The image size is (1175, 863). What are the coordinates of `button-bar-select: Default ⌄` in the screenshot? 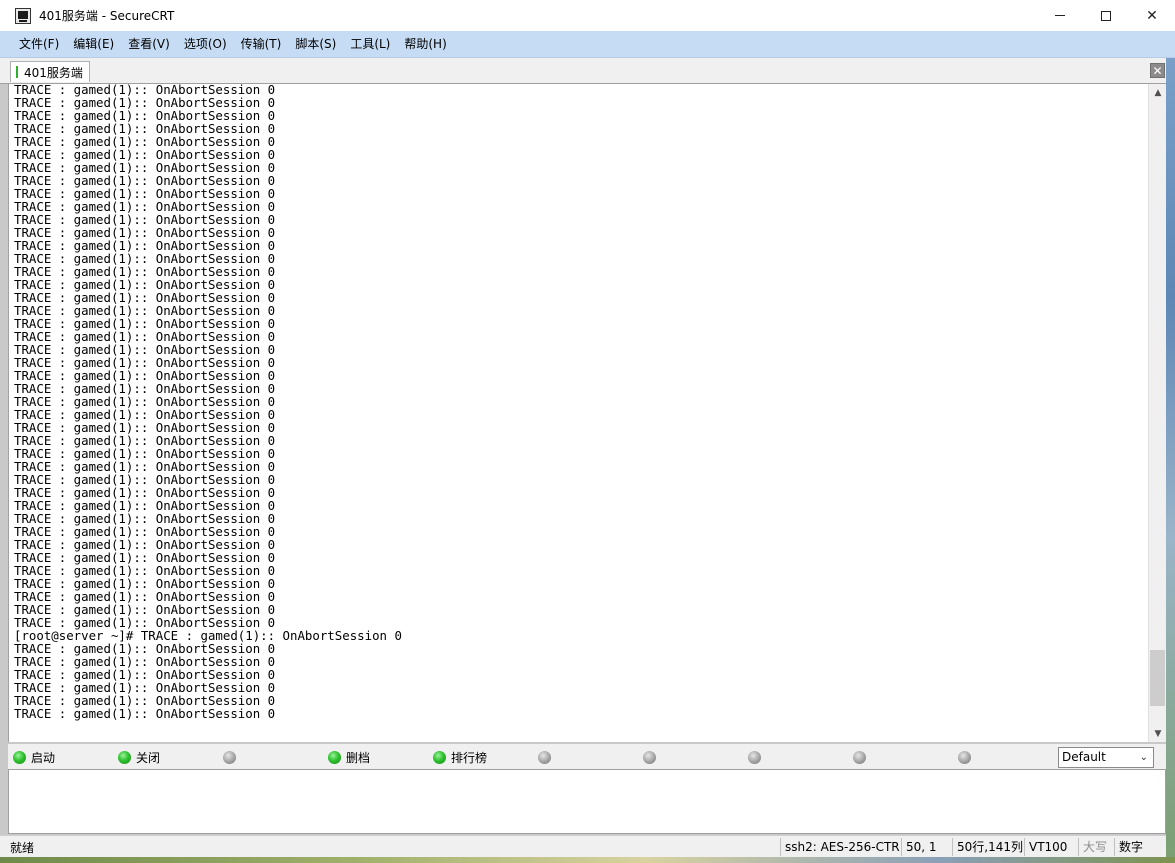 It's located at (1106, 757).